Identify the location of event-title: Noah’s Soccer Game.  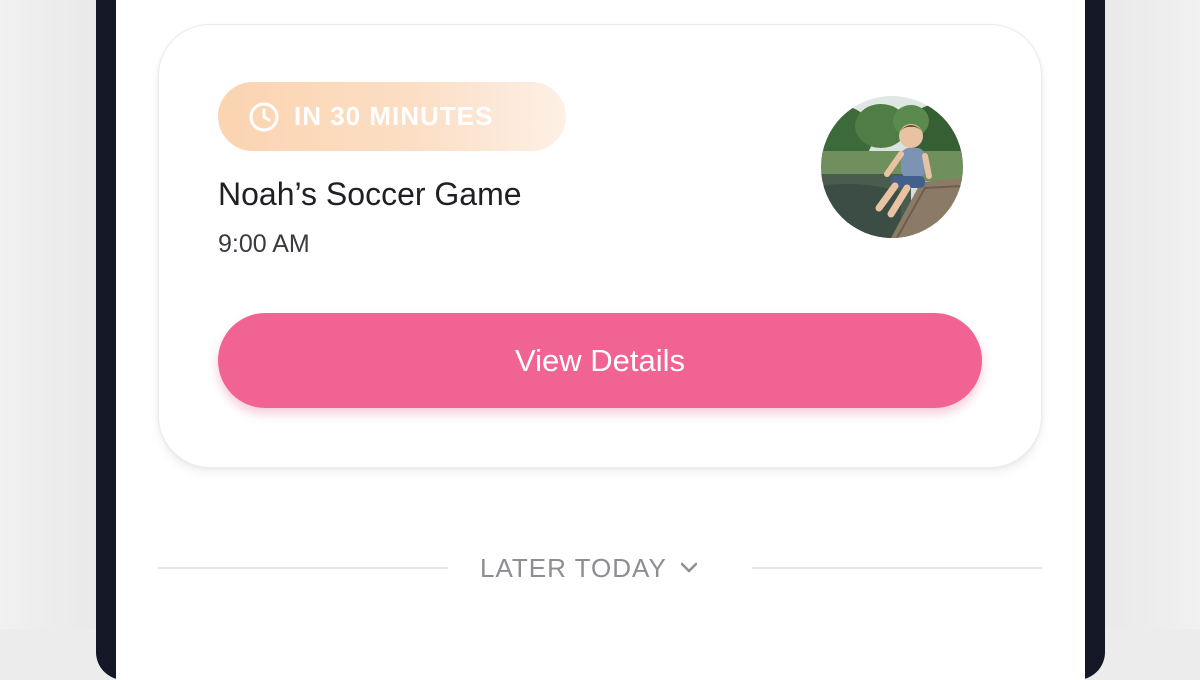
(370, 194).